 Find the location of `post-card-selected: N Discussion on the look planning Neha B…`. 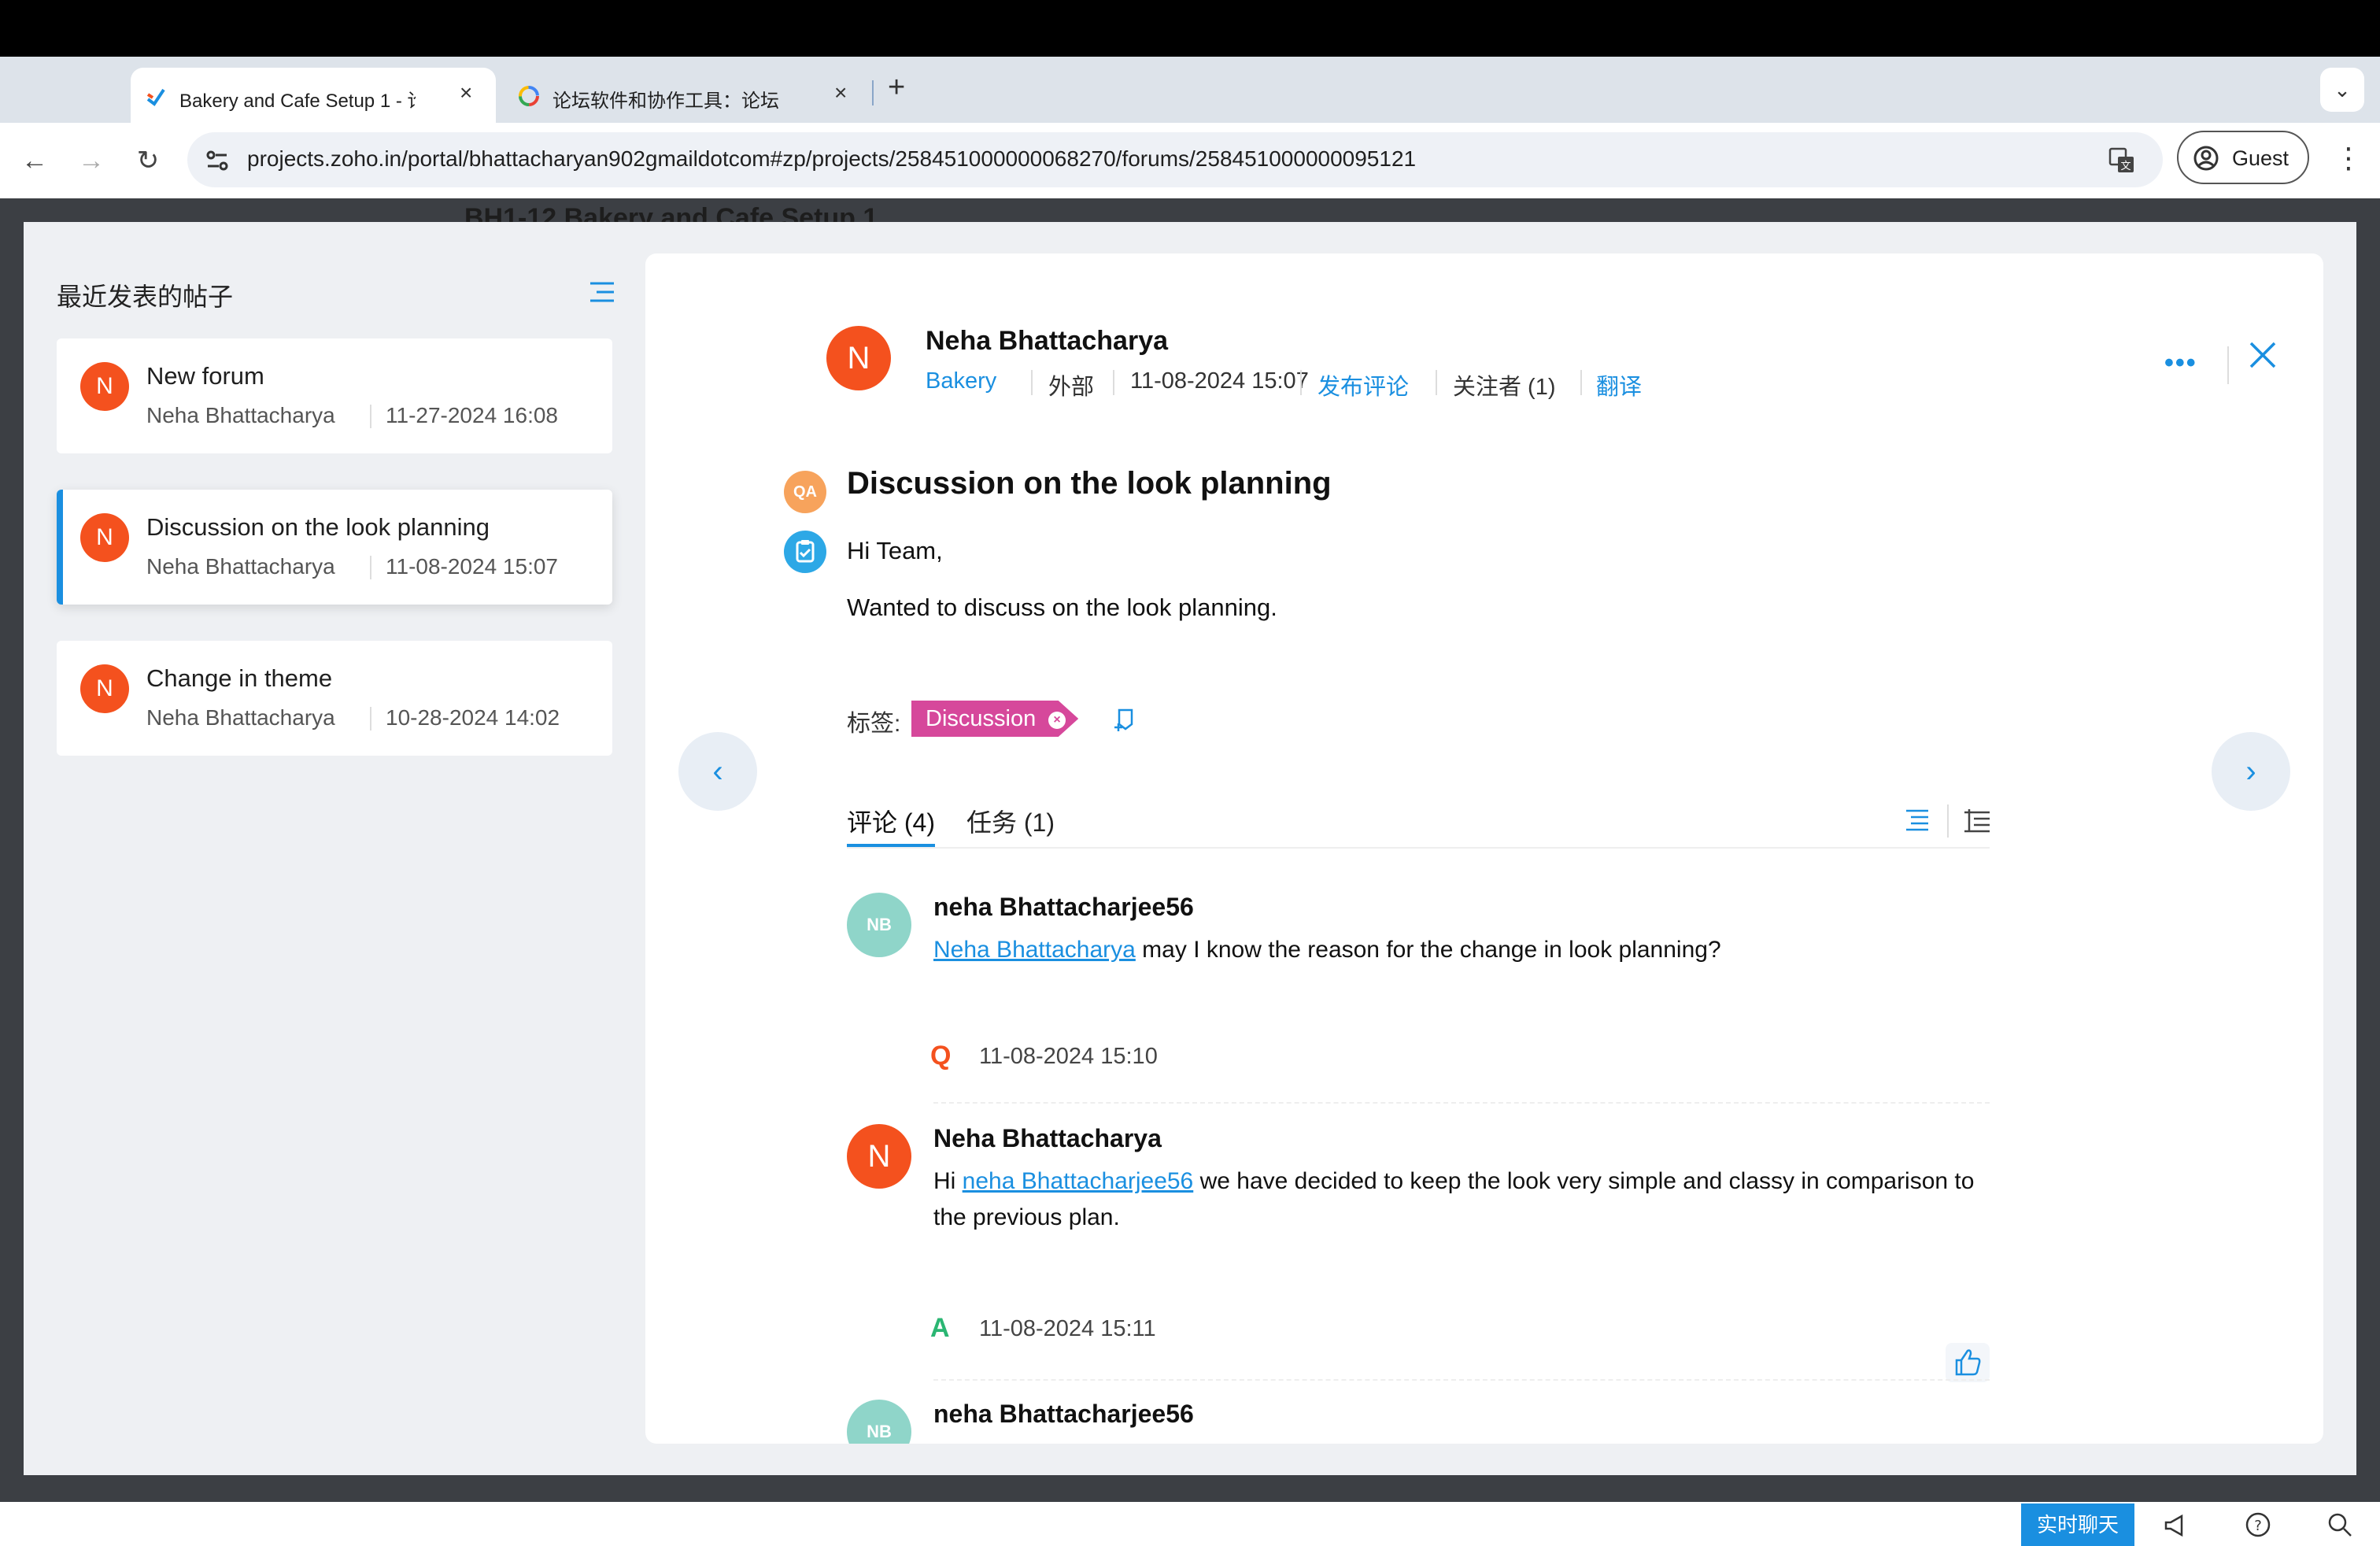

post-card-selected: N Discussion on the look planning Neha B… is located at coordinates (334, 547).